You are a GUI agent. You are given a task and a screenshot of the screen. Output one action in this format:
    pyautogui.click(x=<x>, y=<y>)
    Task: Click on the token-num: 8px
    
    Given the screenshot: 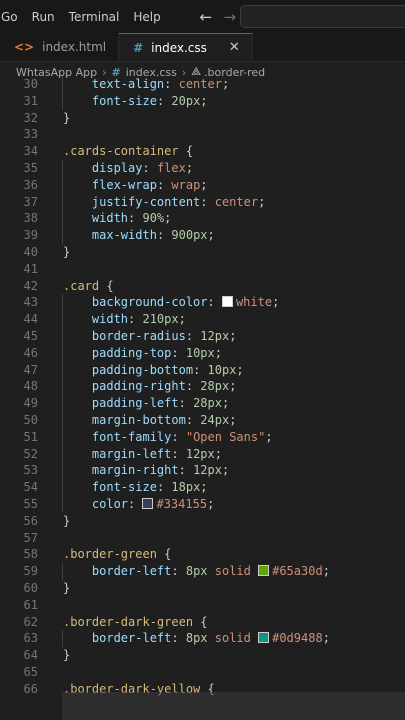 What is the action you would take?
    pyautogui.click(x=196, y=638)
    